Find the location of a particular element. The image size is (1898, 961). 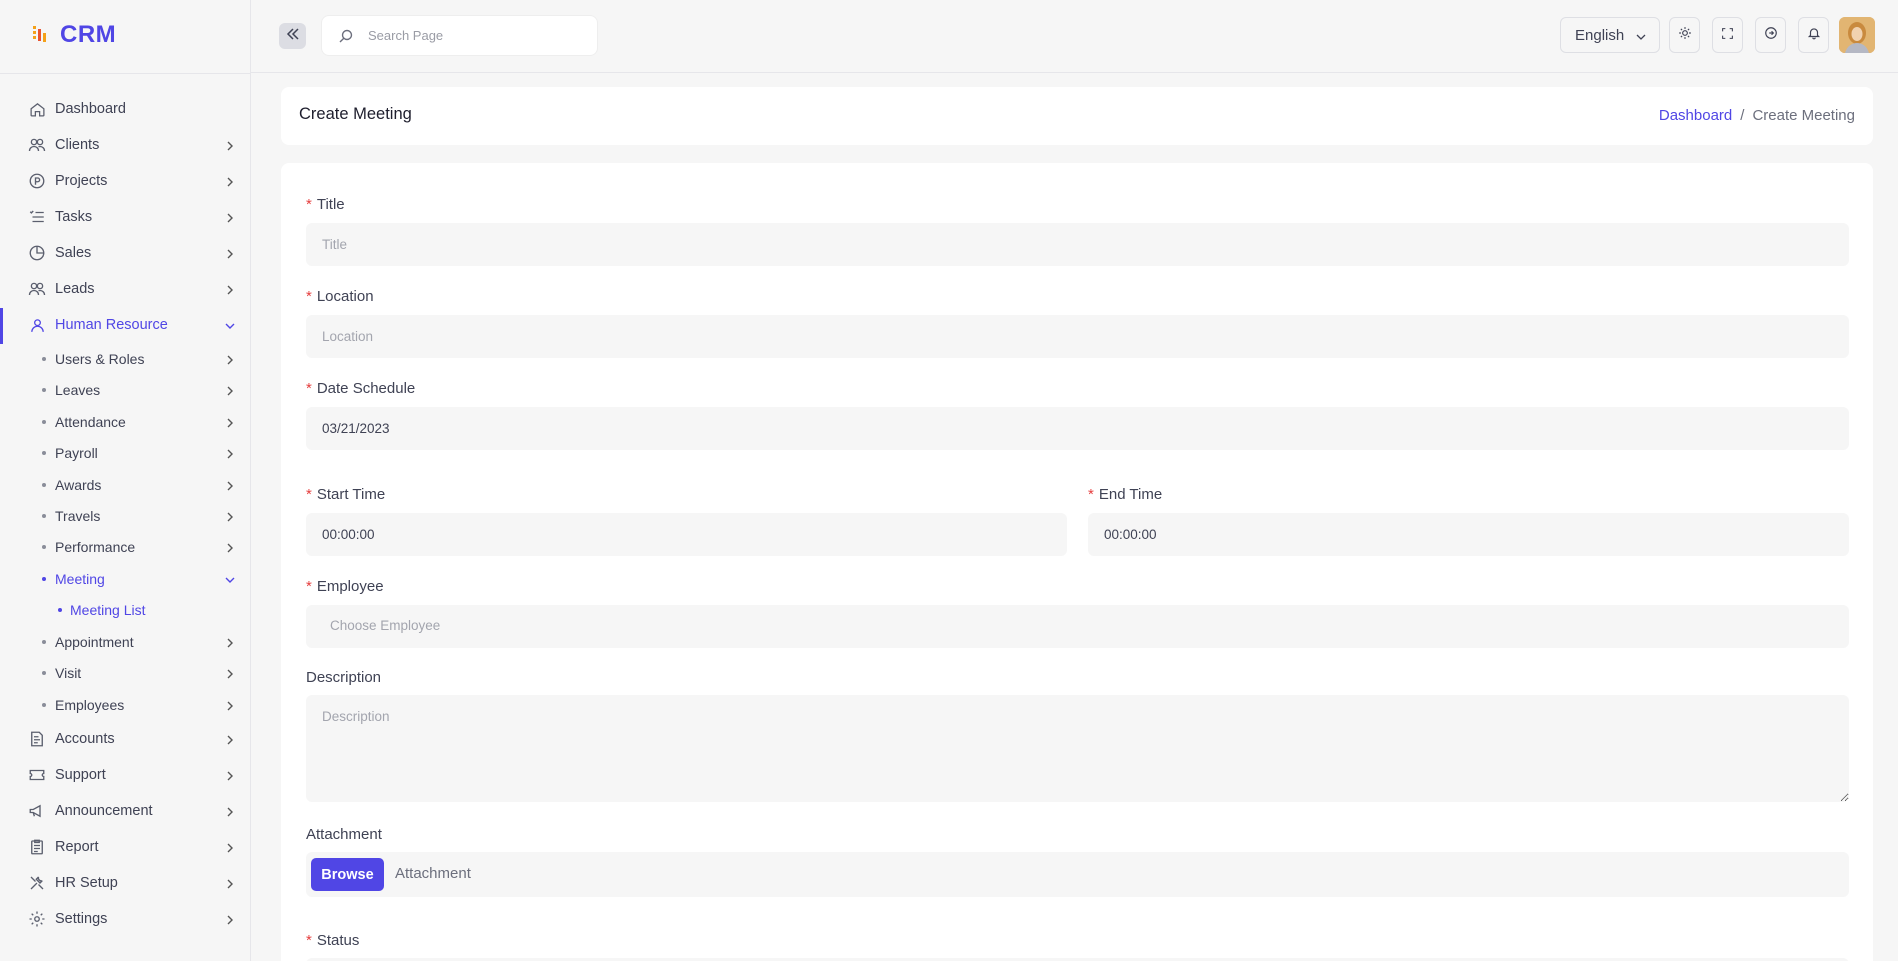

sidebar-item-label: Projects is located at coordinates (81, 181).